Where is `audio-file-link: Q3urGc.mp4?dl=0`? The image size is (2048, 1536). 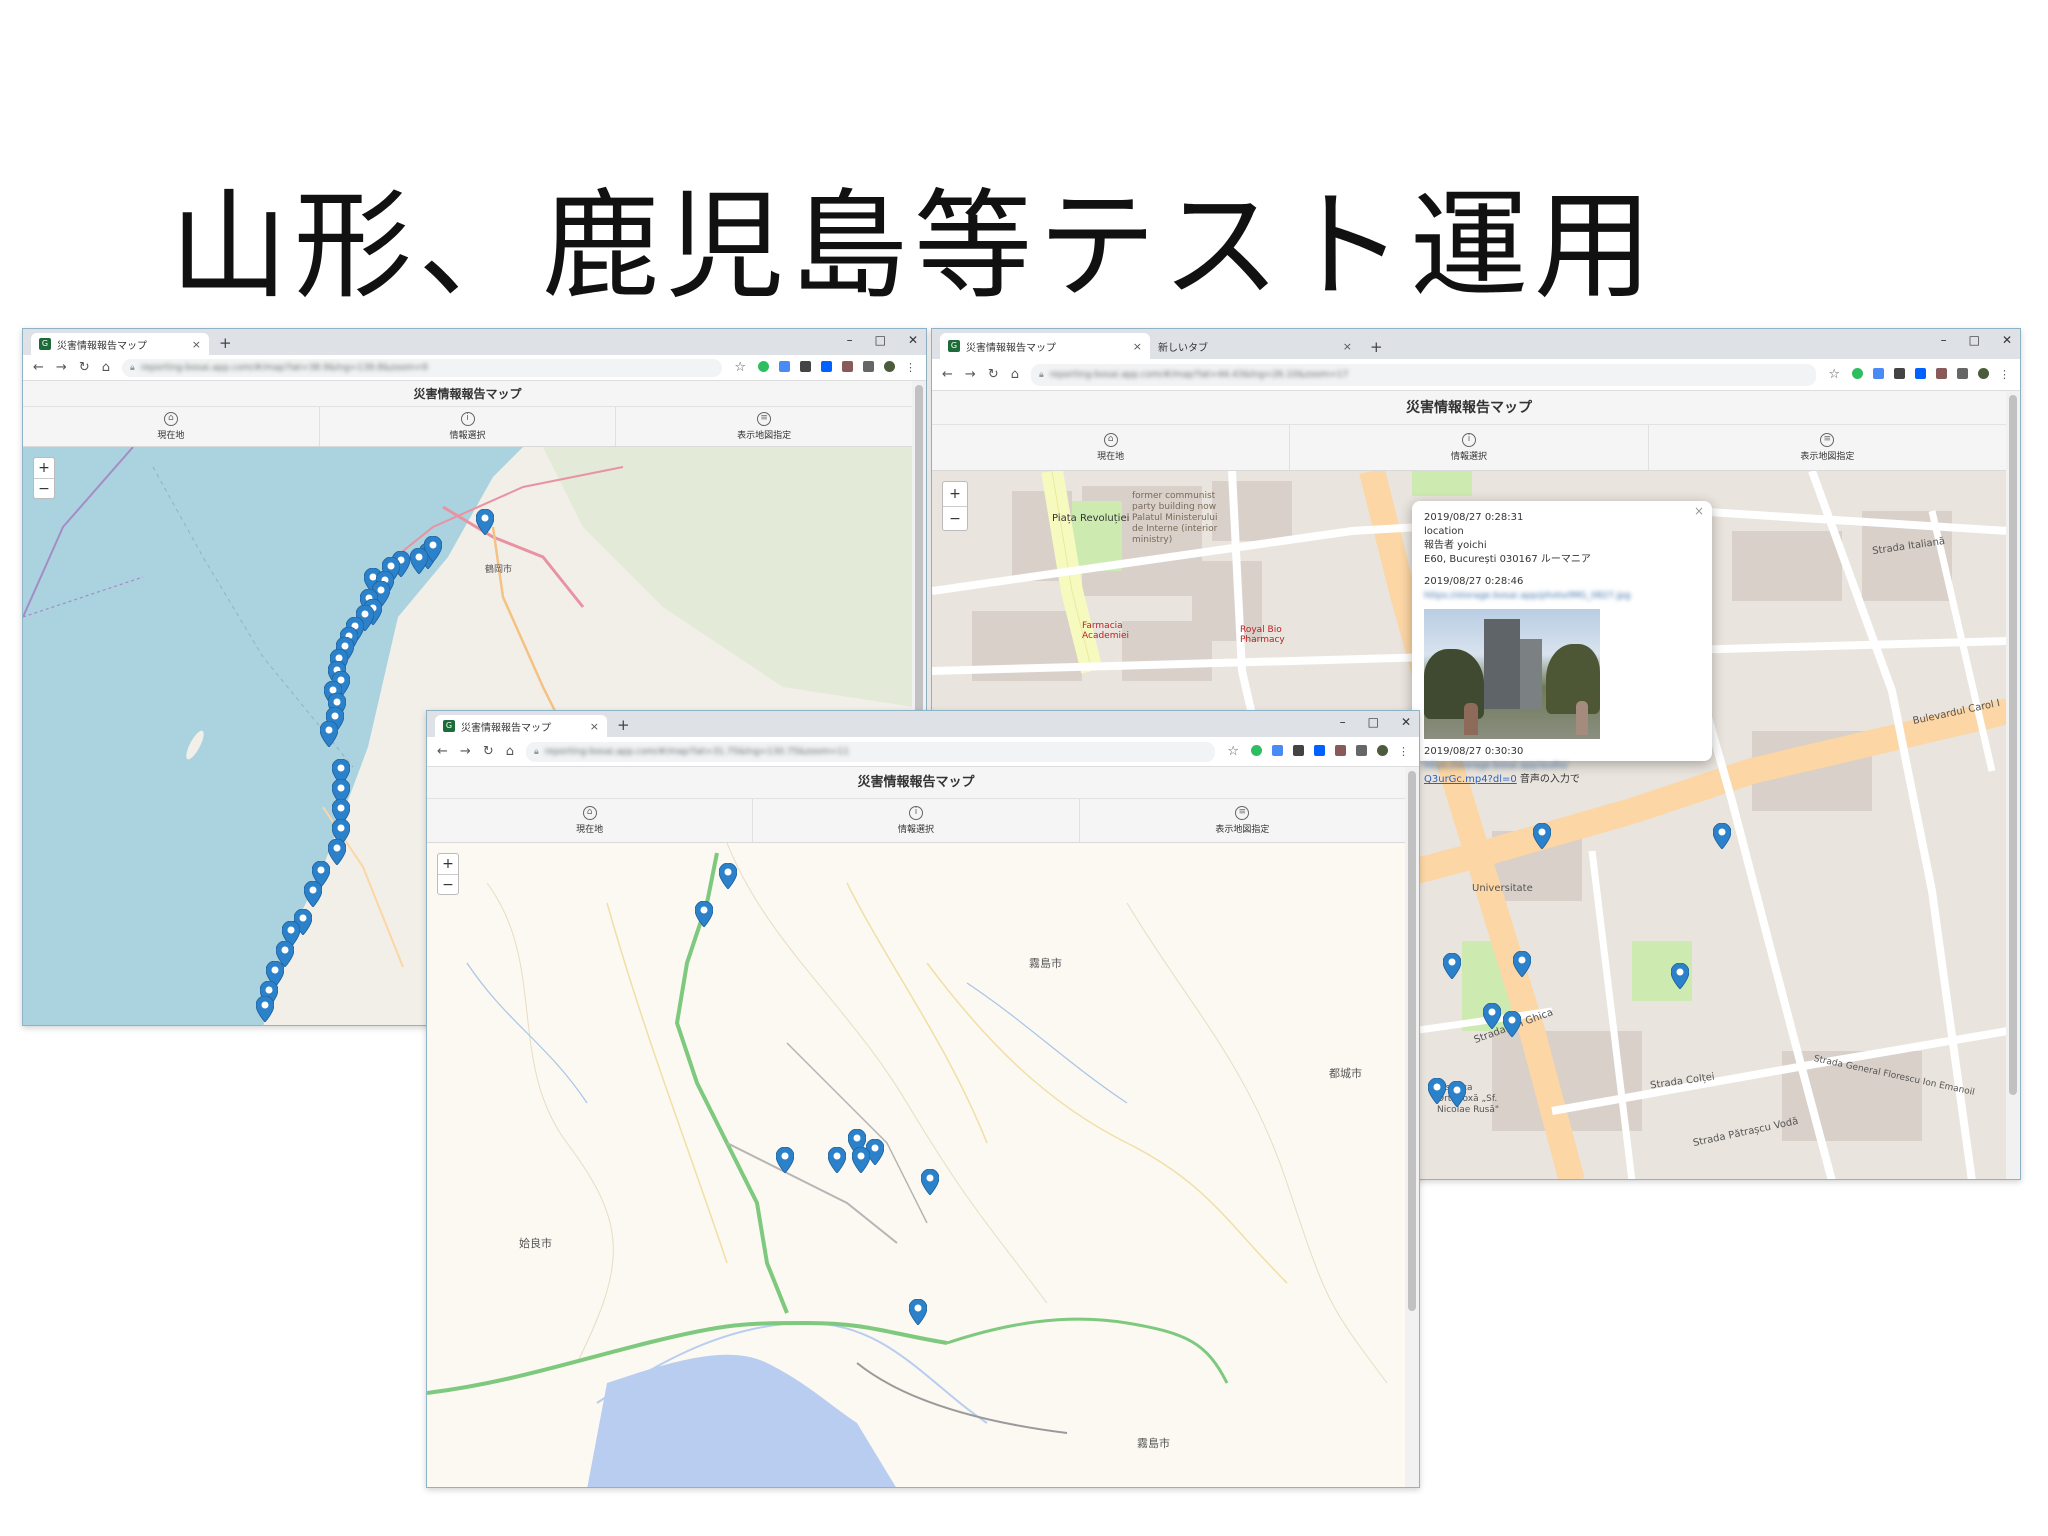
audio-file-link: Q3urGc.mp4?dl=0 is located at coordinates (1470, 779).